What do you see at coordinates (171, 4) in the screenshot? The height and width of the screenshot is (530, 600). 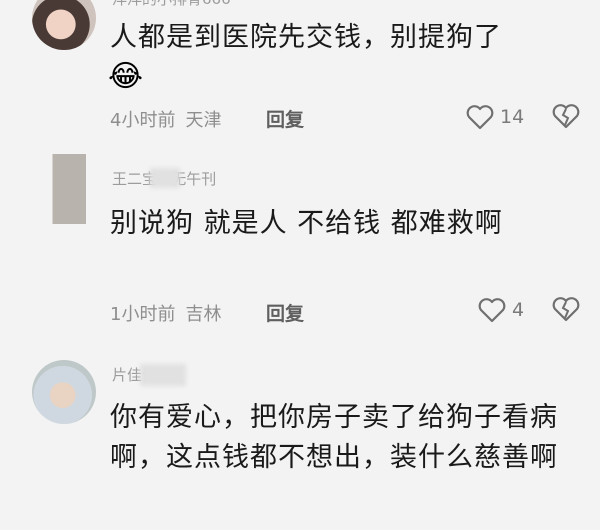 I see `comment-username: 洋洋的小排骨666` at bounding box center [171, 4].